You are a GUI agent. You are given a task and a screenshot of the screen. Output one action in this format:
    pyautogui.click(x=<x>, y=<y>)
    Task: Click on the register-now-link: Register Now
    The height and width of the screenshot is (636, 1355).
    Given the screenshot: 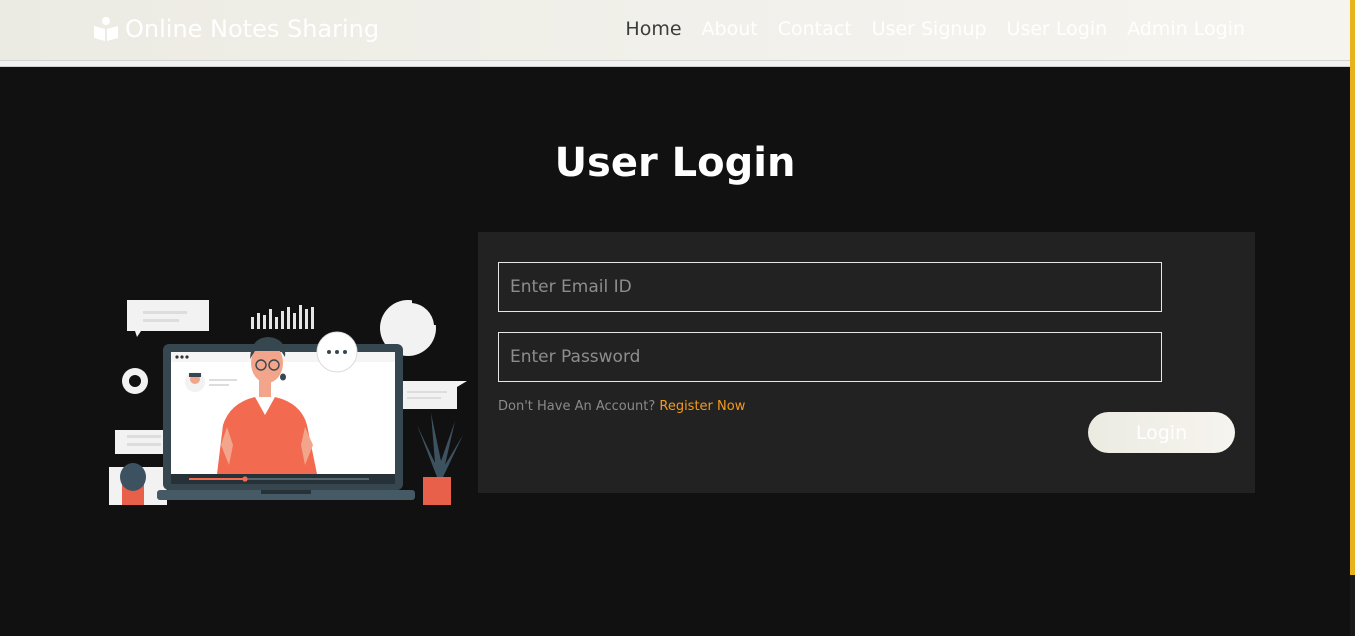 What is the action you would take?
    pyautogui.click(x=702, y=406)
    